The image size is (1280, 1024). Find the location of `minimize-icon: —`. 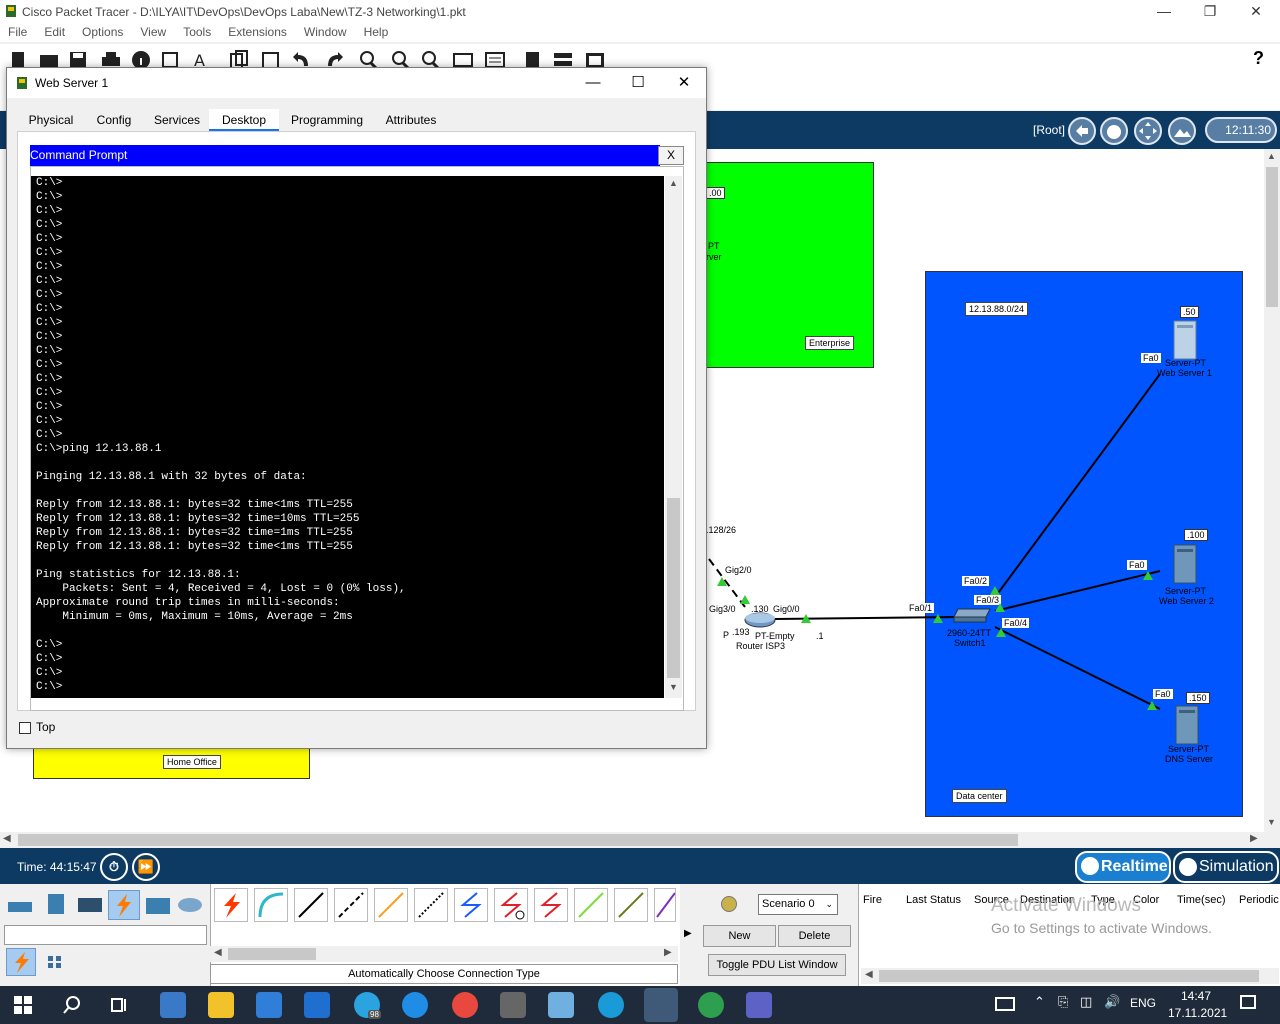

minimize-icon: — is located at coordinates (593, 83).